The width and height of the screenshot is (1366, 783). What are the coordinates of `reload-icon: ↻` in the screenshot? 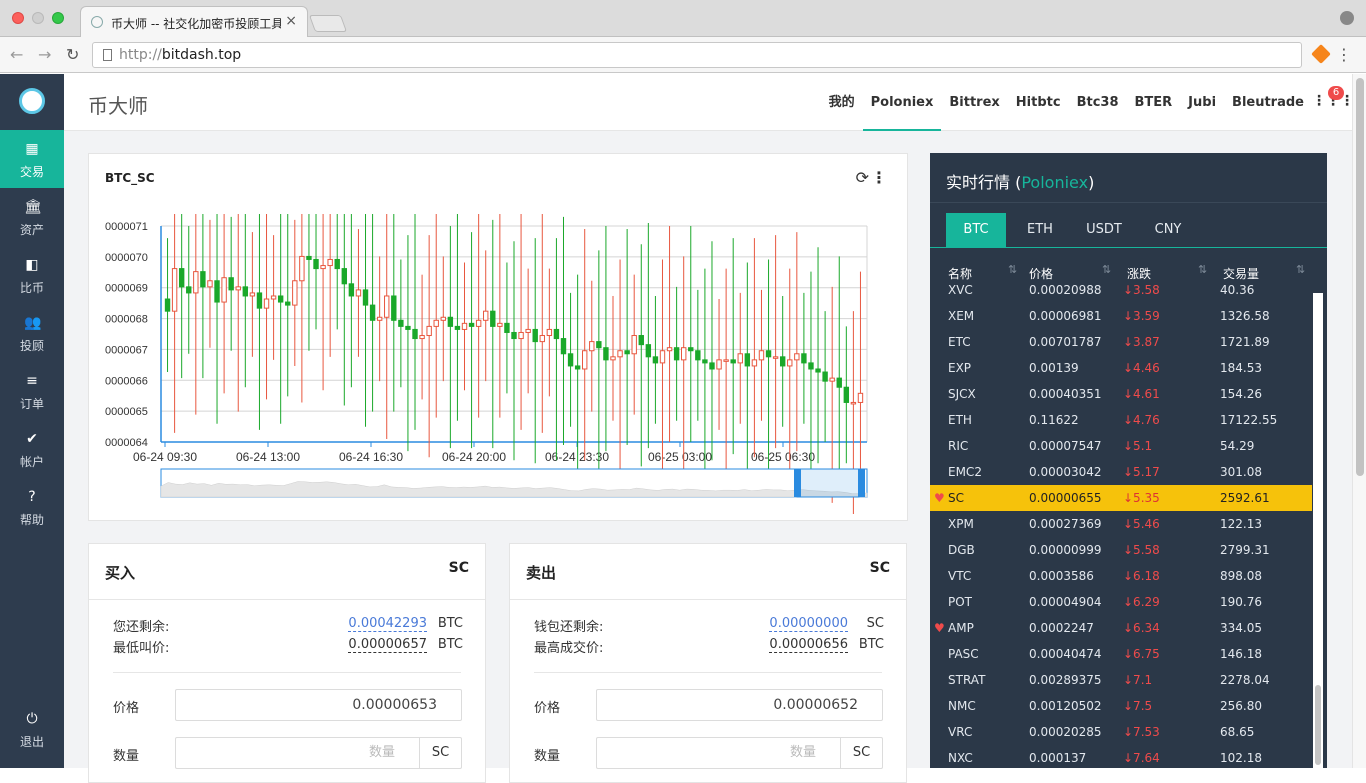 It's located at (72, 54).